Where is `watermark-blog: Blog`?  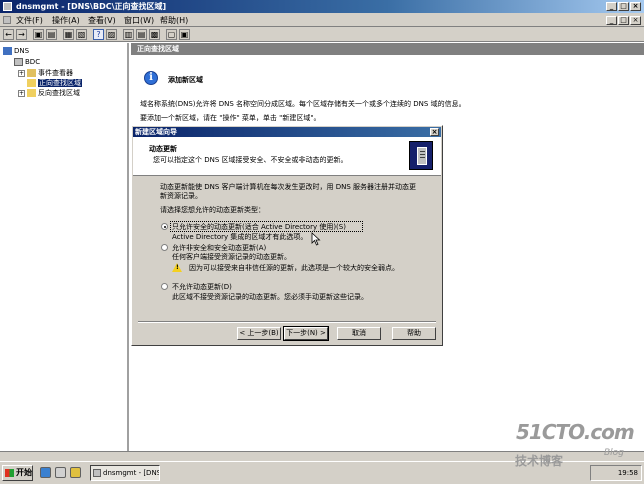
watermark-blog: Blog is located at coordinates (614, 453).